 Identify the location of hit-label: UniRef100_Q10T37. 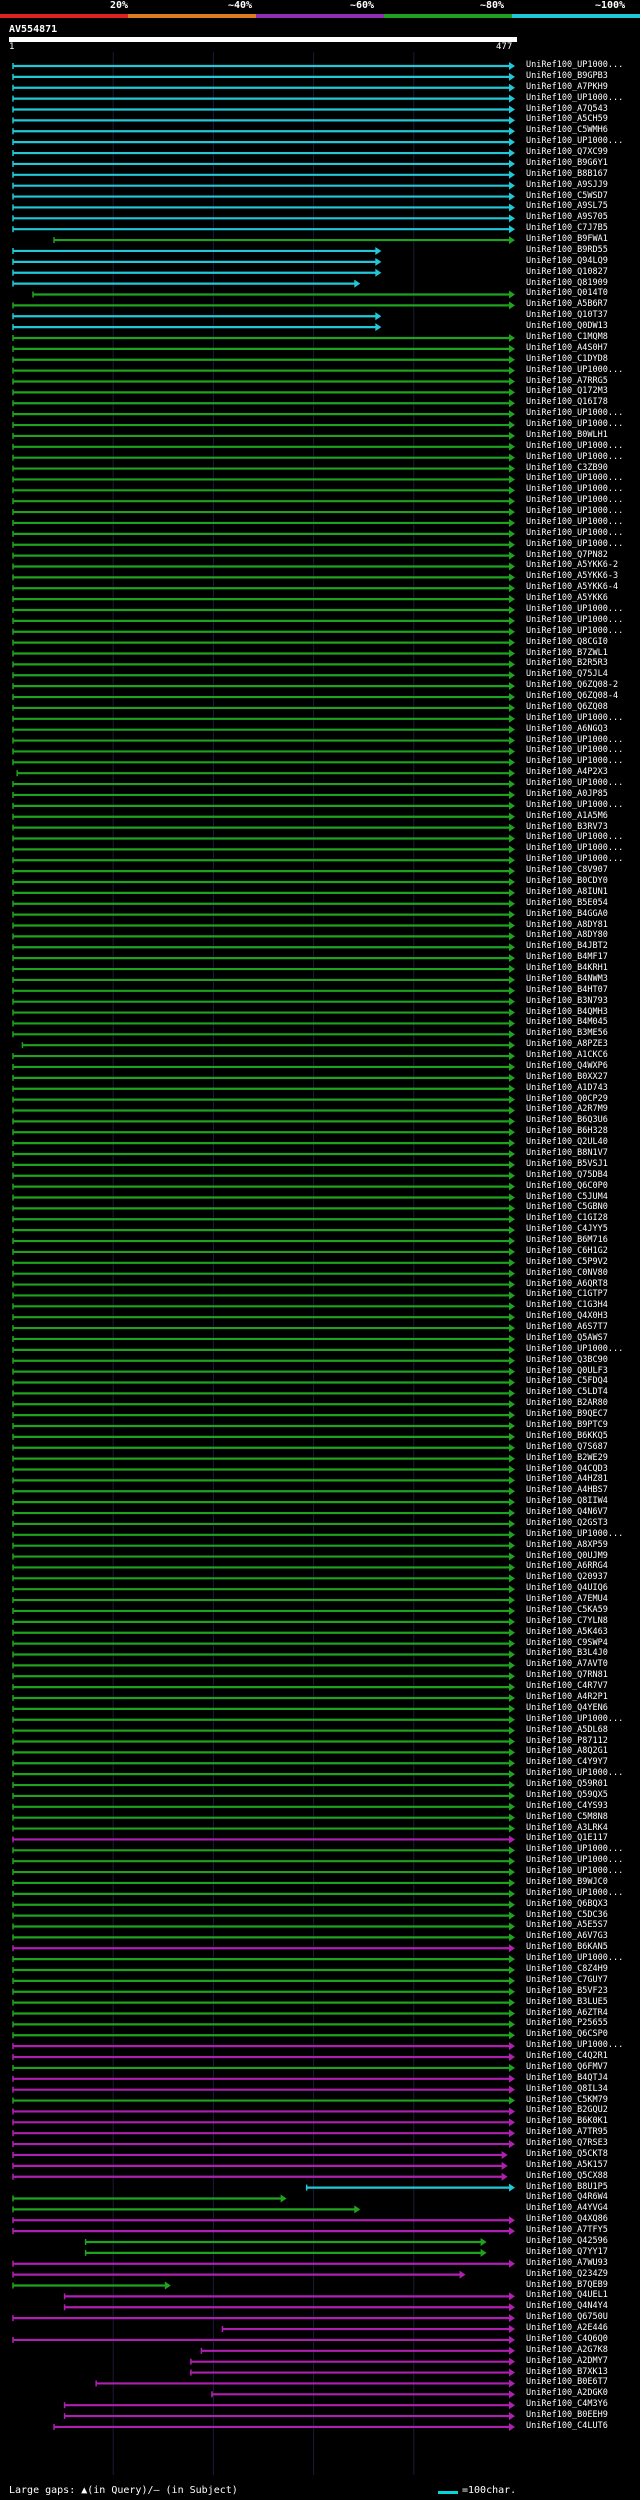
(567, 315).